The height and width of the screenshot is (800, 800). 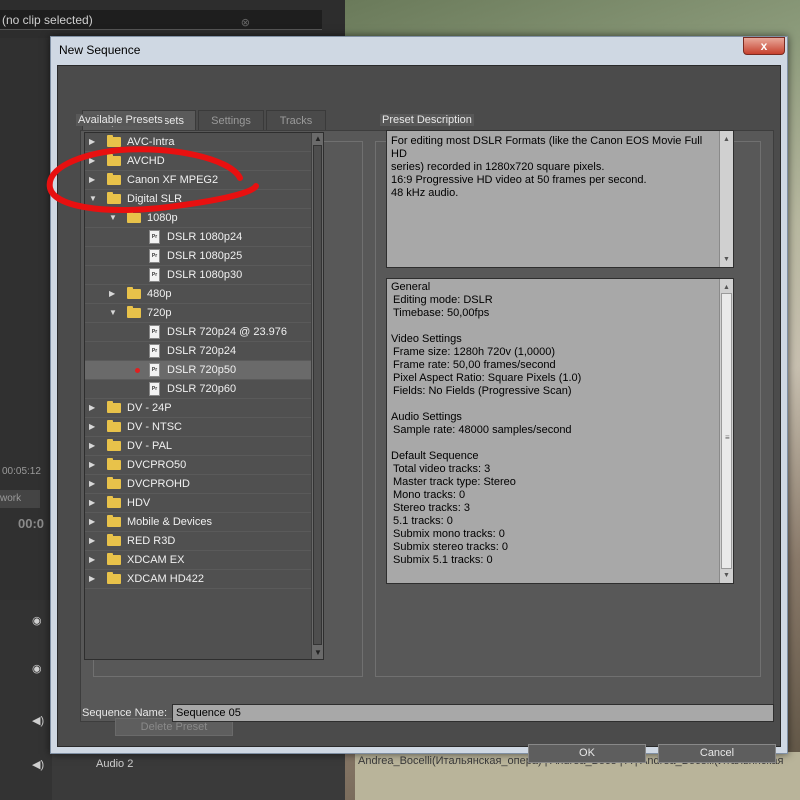 I want to click on scrollbar-thumb: ≡, so click(x=726, y=431).